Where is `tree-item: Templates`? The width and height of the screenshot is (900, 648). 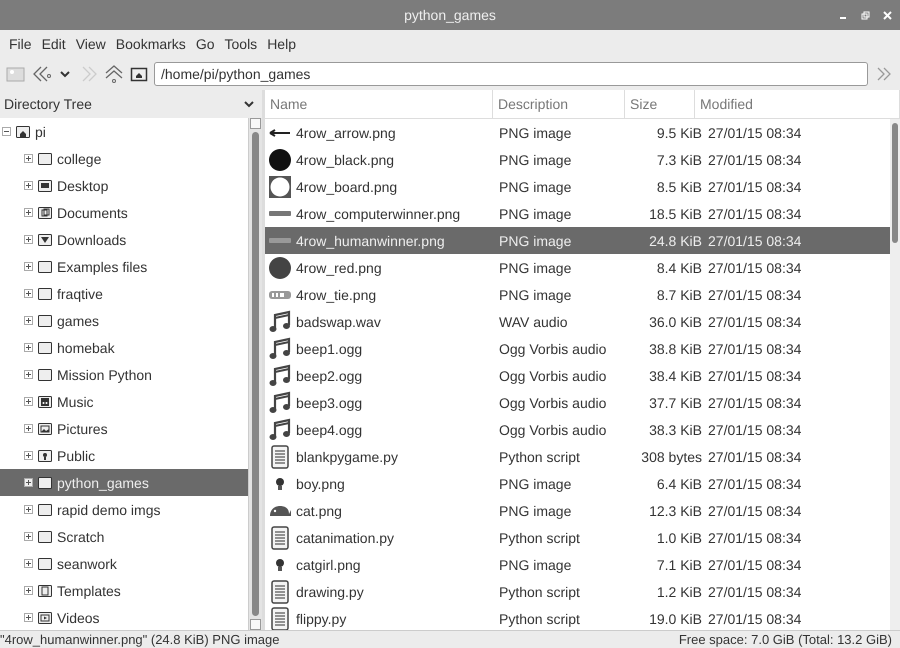 tree-item: Templates is located at coordinates (124, 590).